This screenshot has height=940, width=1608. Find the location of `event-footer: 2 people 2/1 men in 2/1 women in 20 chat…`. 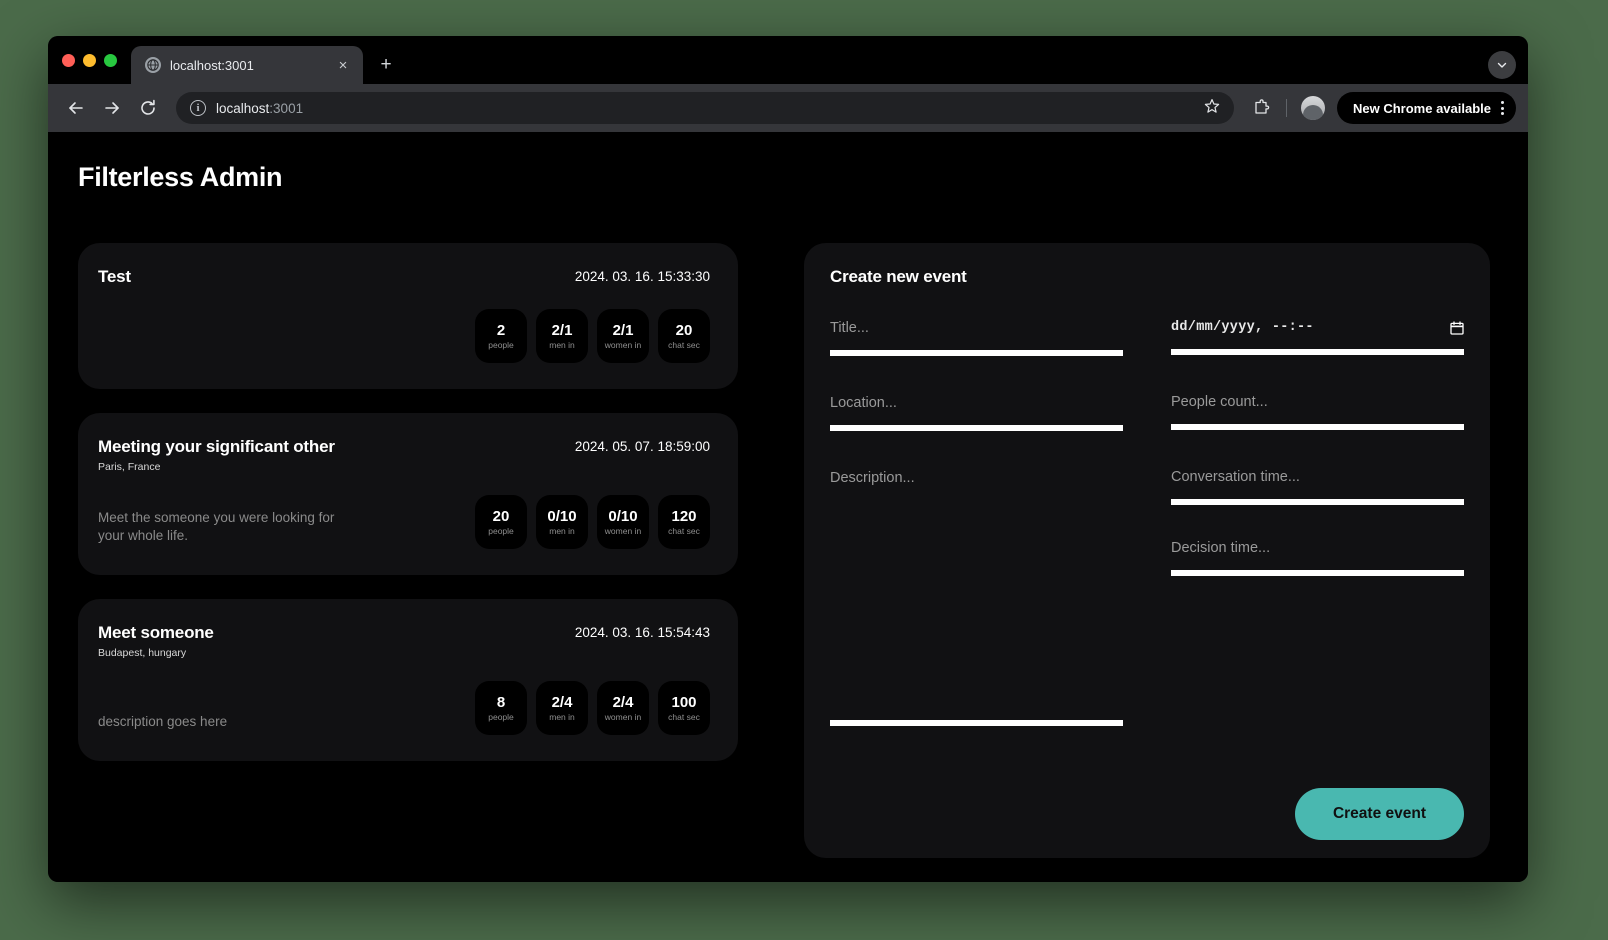

event-footer: 2 people 2/1 men in 2/1 women in 20 chat… is located at coordinates (404, 336).